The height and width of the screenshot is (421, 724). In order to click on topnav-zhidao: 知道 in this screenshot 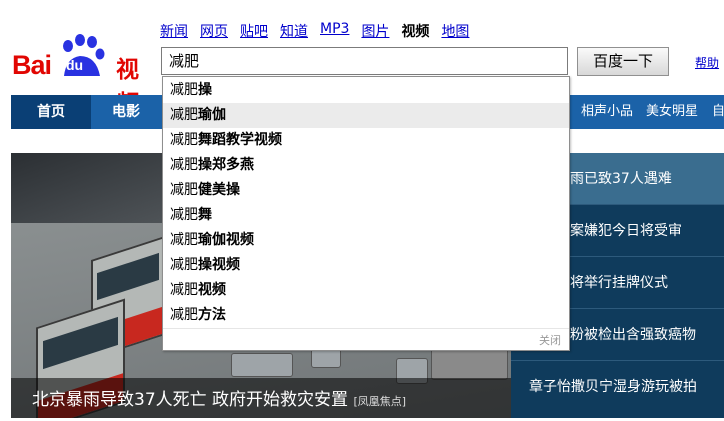, I will do `click(294, 31)`.